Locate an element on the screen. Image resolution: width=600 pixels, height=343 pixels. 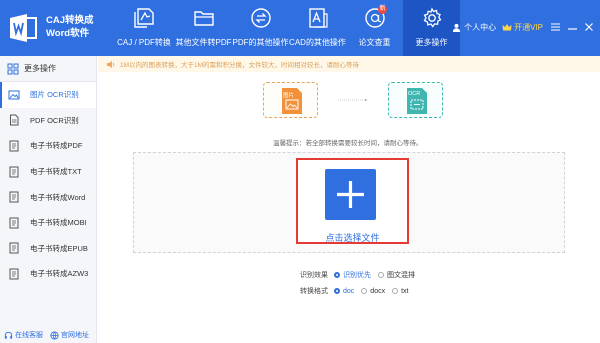
radio-label: 图文混排 is located at coordinates (401, 275).